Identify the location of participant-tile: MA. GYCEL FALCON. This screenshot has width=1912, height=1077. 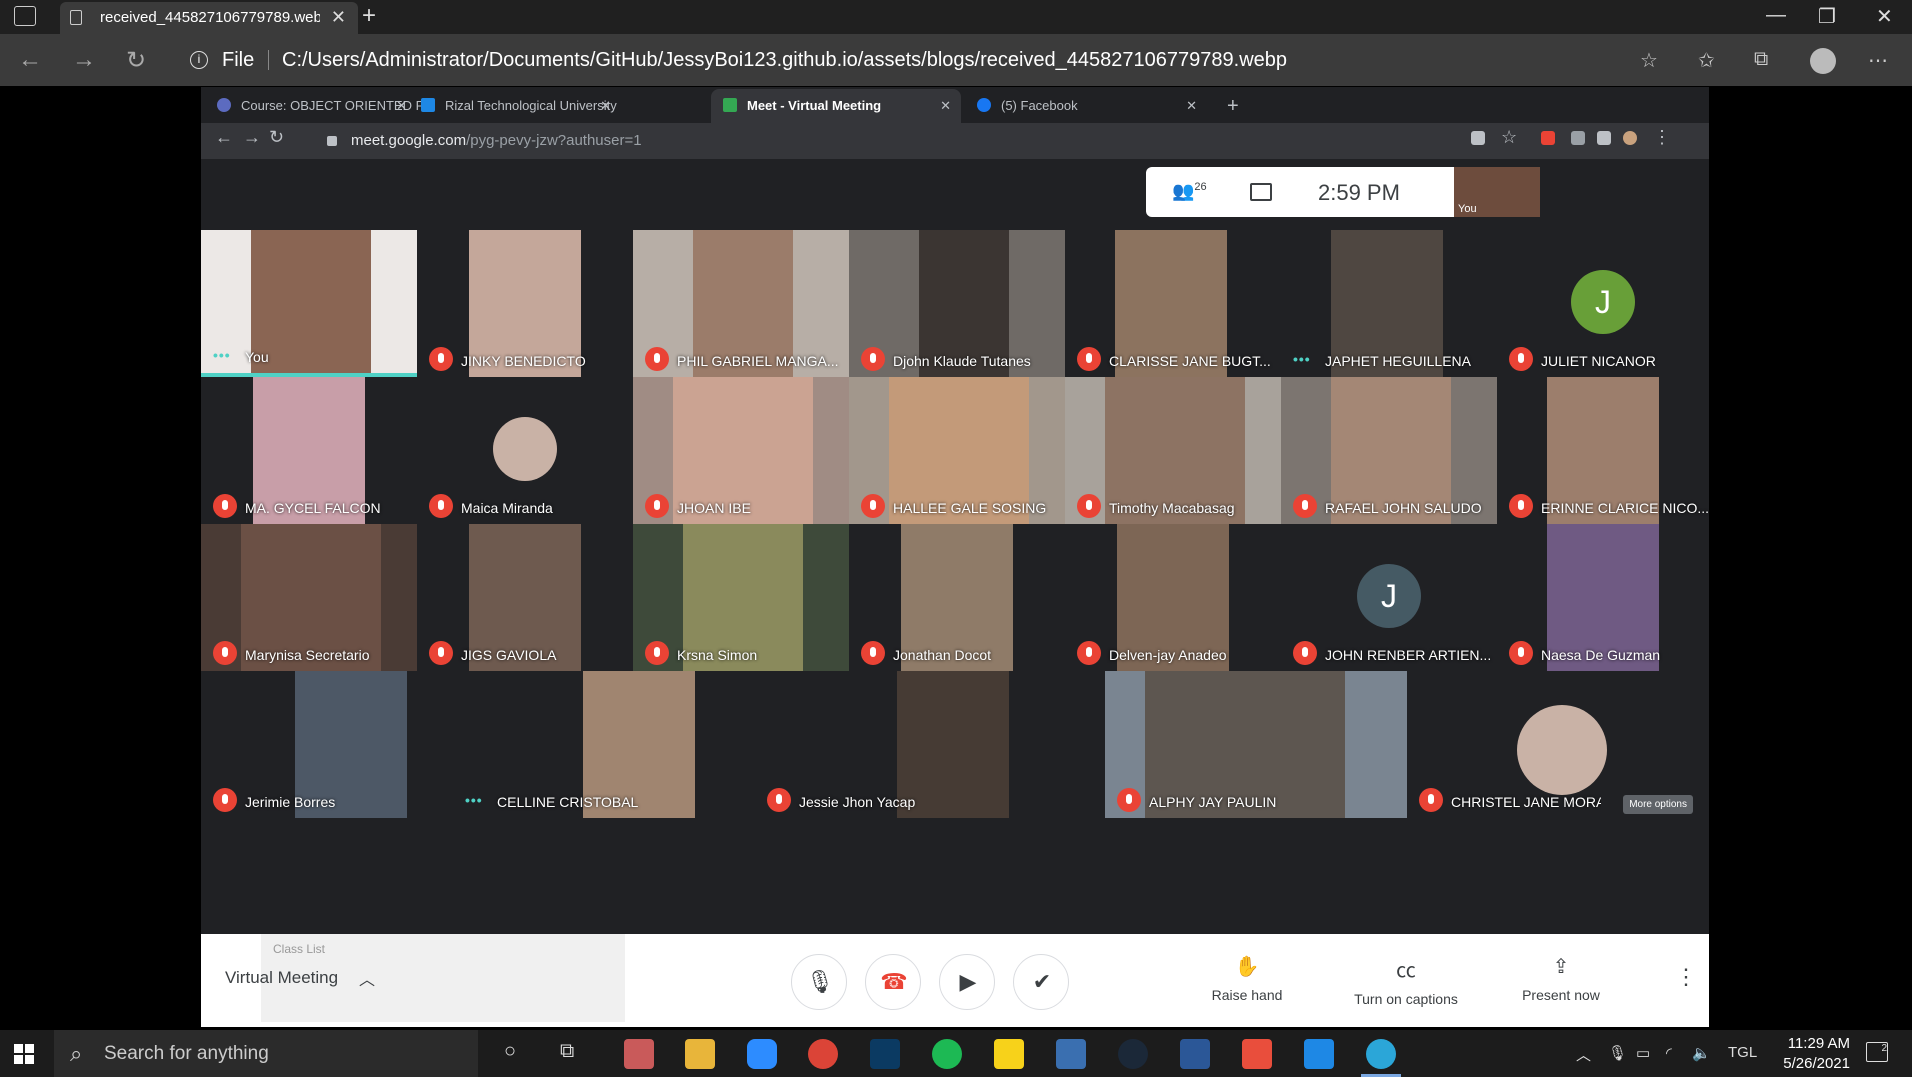
(309, 450).